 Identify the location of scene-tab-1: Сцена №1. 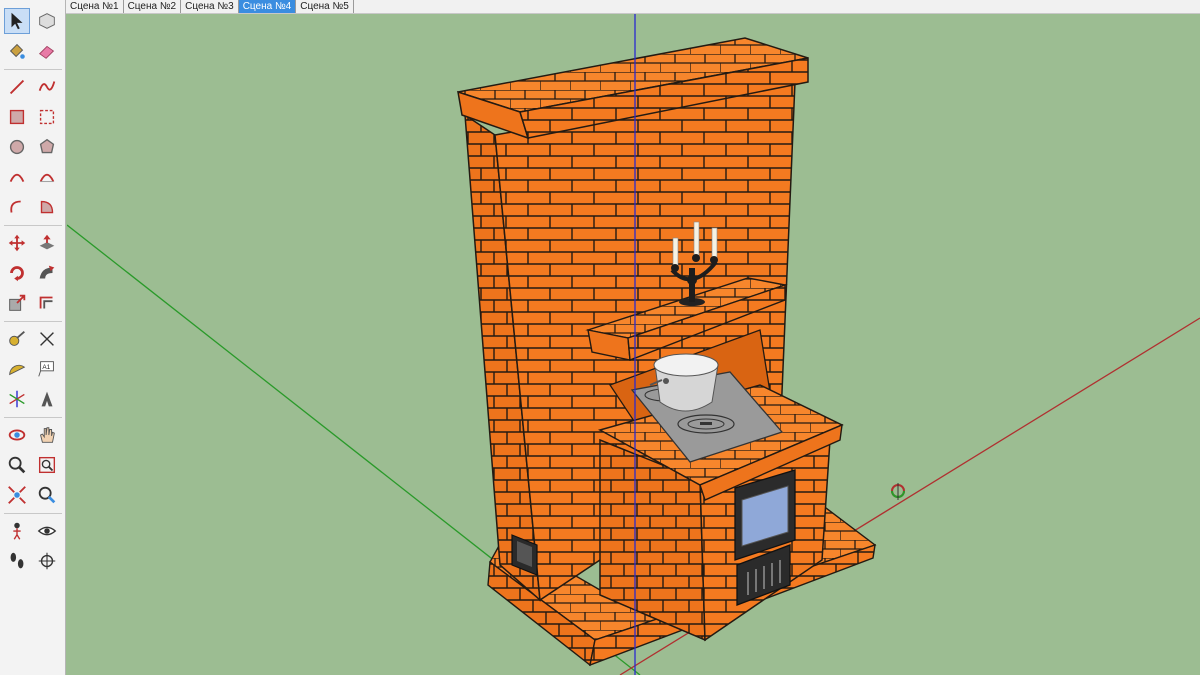
(95, 6).